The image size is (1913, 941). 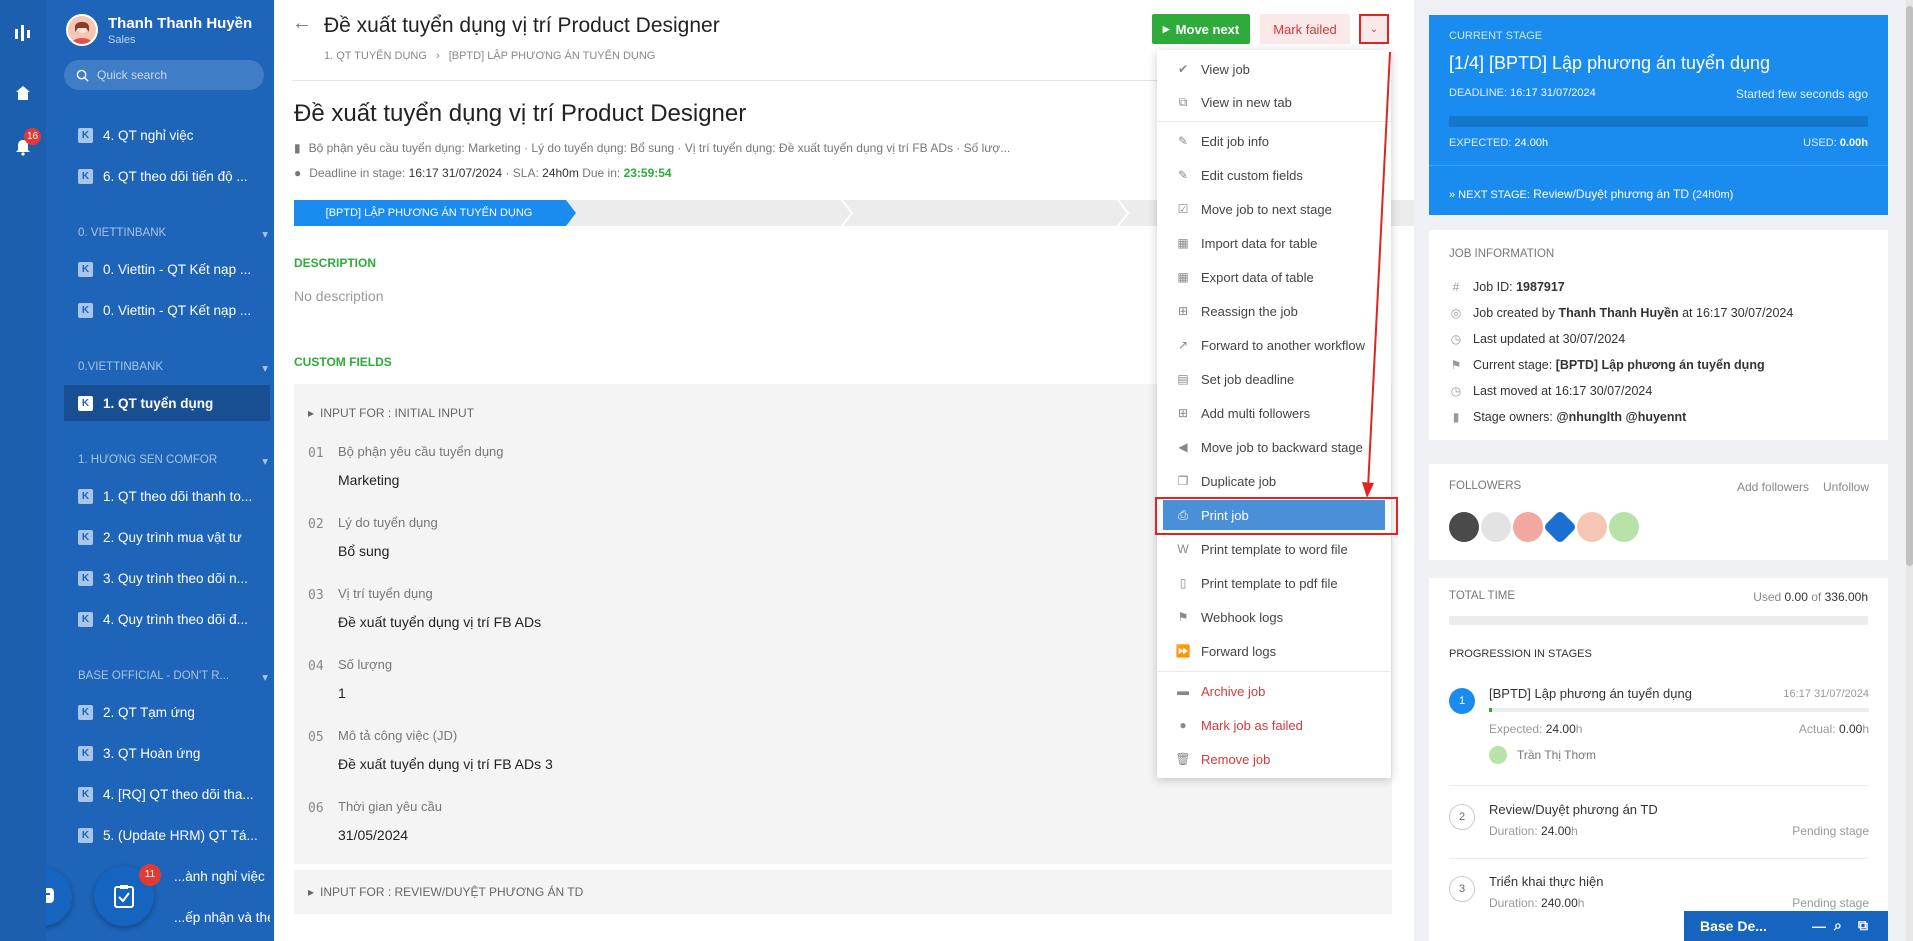 What do you see at coordinates (23, 93) in the screenshot?
I see `home-icon` at bounding box center [23, 93].